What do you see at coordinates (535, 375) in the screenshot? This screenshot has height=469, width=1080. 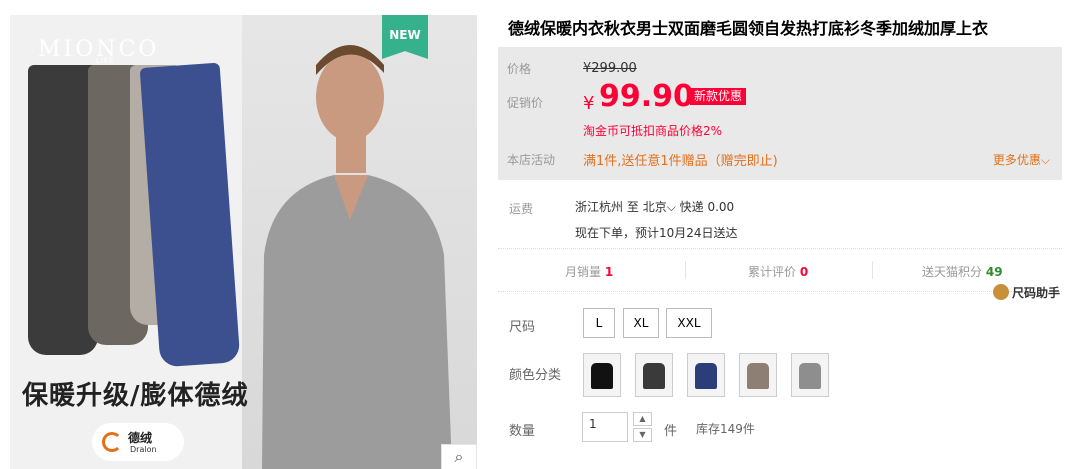 I see `color-label: 颜色分类` at bounding box center [535, 375].